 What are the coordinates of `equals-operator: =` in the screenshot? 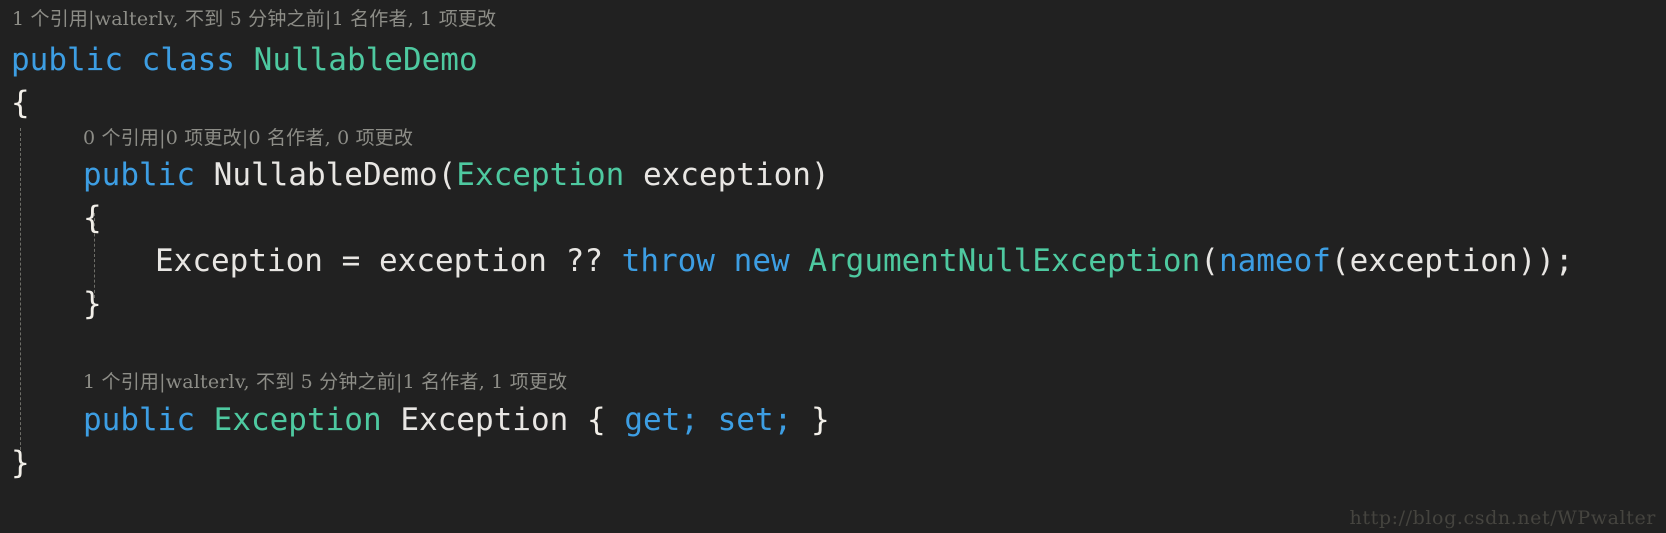 It's located at (351, 261).